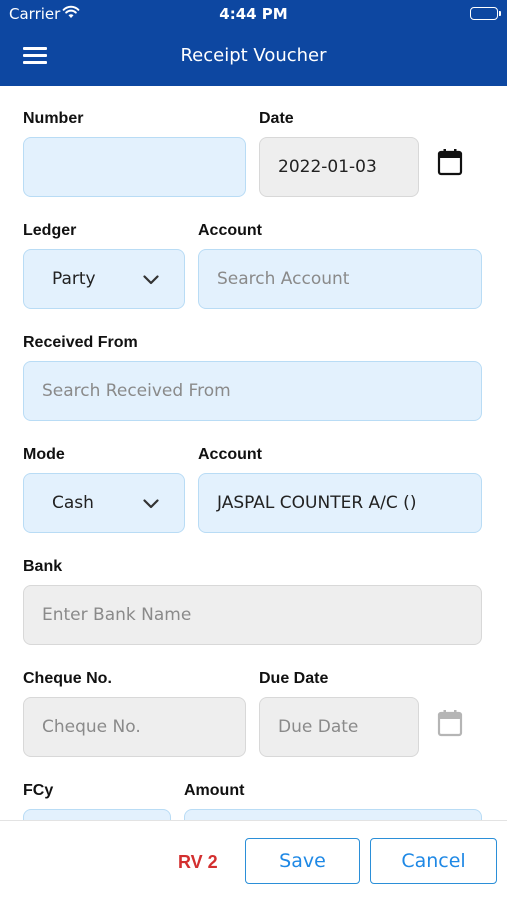  Describe the element at coordinates (283, 279) in the screenshot. I see `account-placeholder: Search Account` at that location.